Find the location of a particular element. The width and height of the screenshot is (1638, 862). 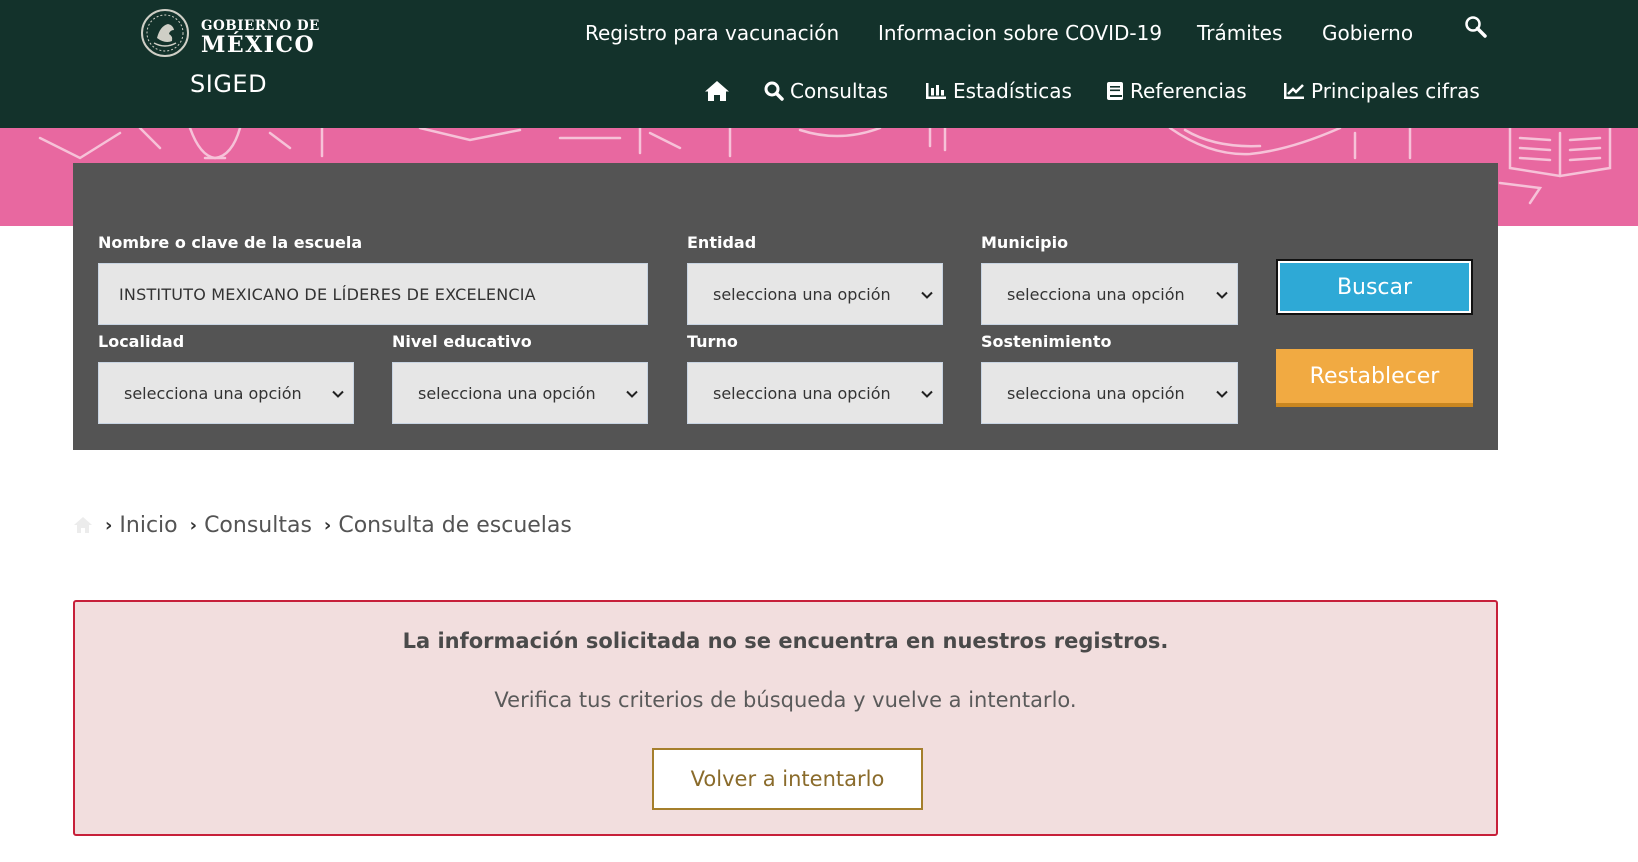

turno-select: selecciona una opción is located at coordinates (815, 393).